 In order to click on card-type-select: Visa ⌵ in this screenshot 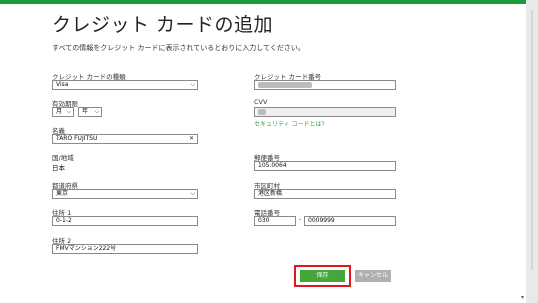, I will do `click(125, 85)`.